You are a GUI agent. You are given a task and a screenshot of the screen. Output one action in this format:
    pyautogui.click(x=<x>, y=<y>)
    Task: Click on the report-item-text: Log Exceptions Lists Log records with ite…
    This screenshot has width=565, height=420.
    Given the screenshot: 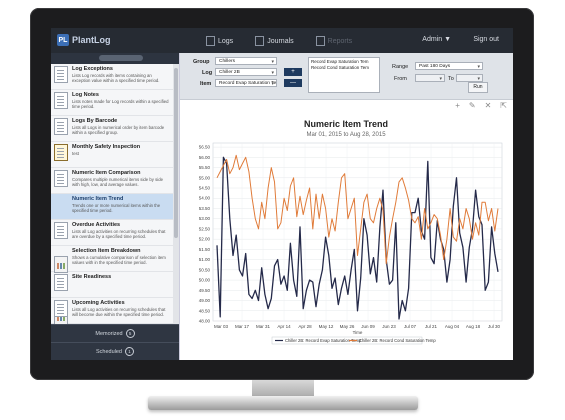 What is the action you would take?
    pyautogui.click(x=121, y=76)
    